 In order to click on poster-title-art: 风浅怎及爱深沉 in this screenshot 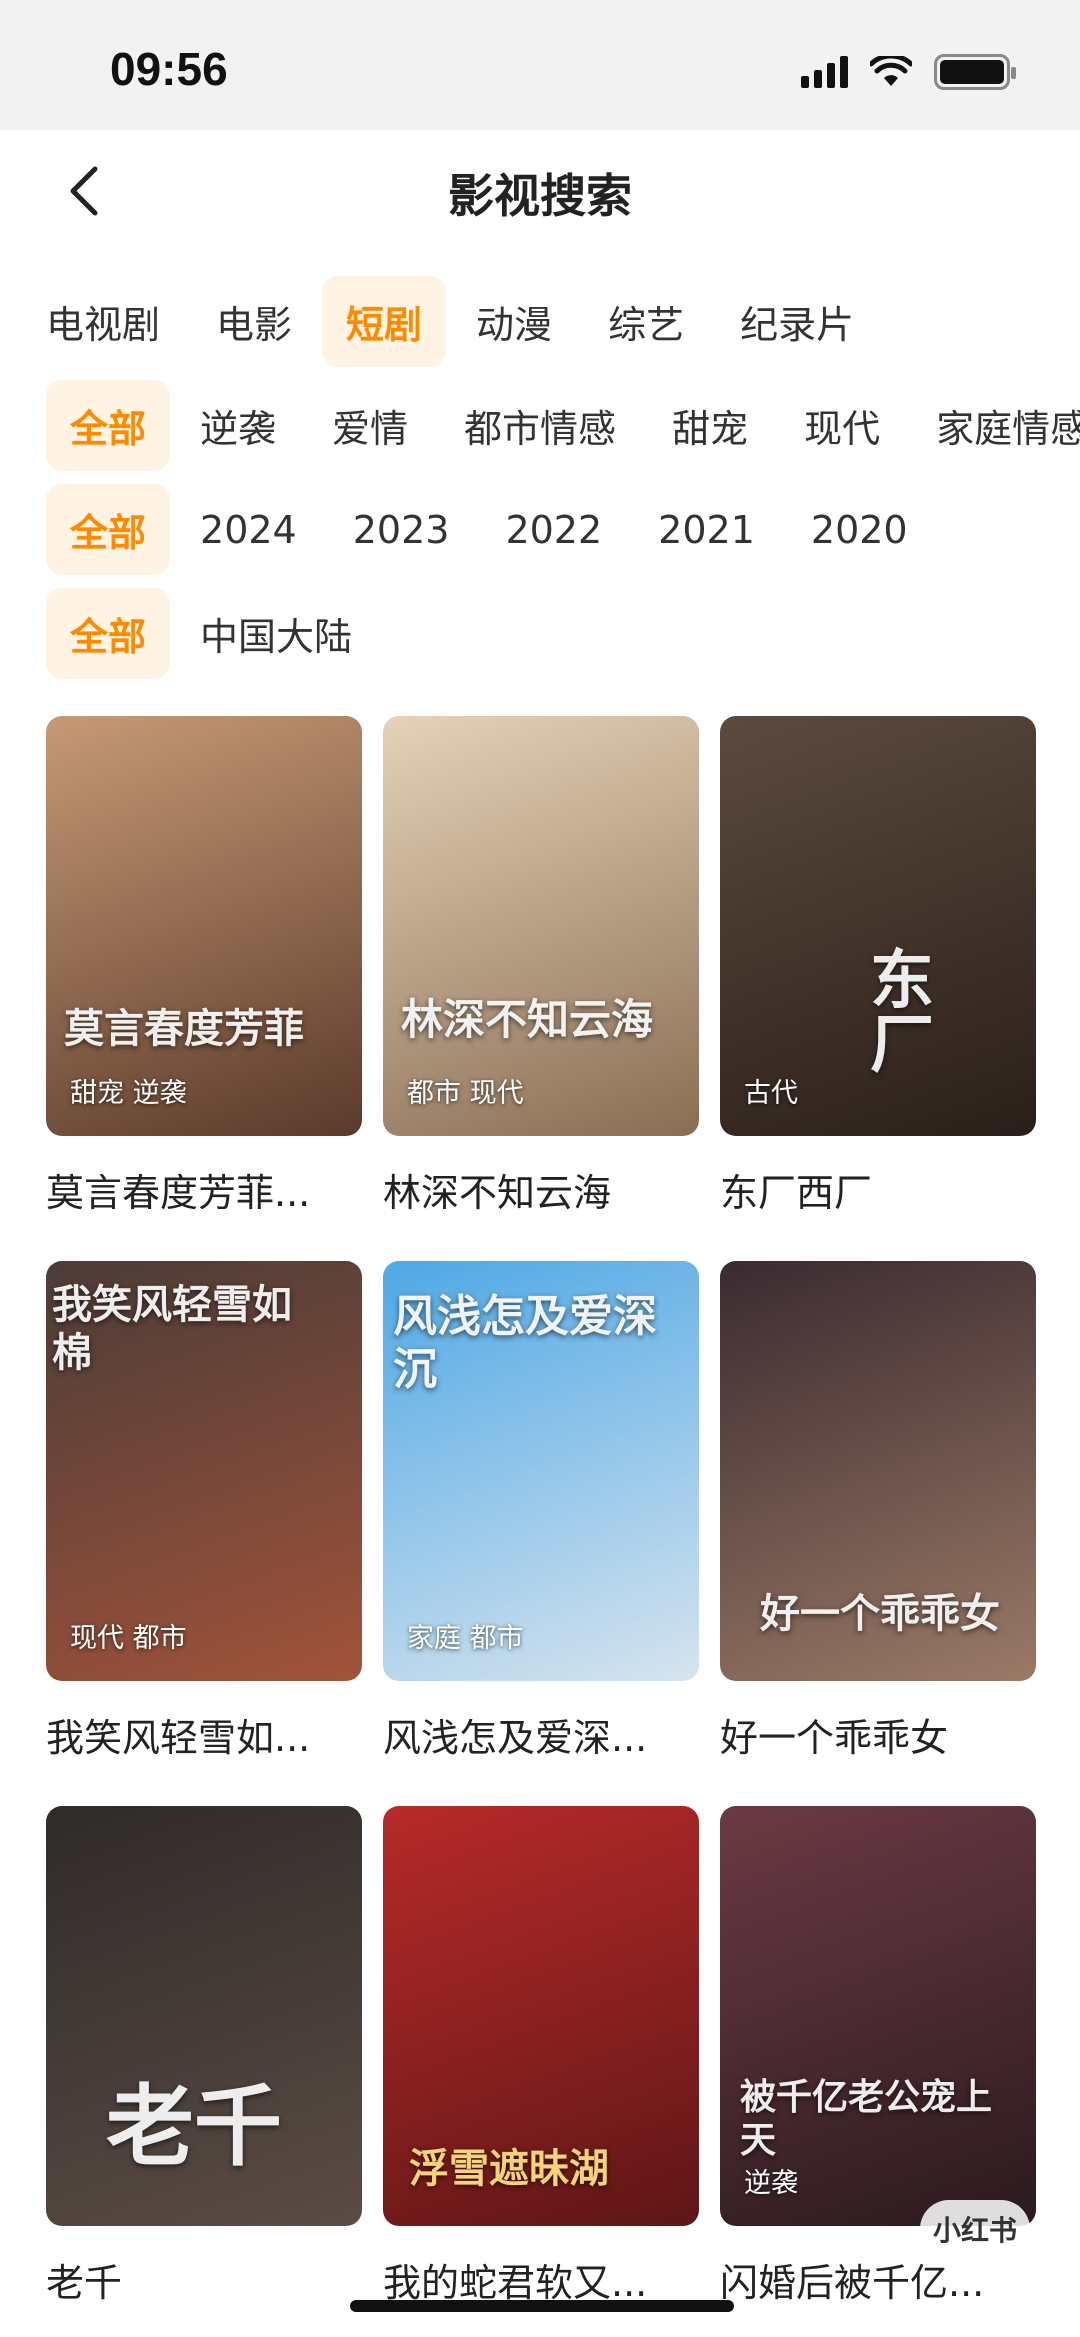, I will do `click(525, 1343)`.